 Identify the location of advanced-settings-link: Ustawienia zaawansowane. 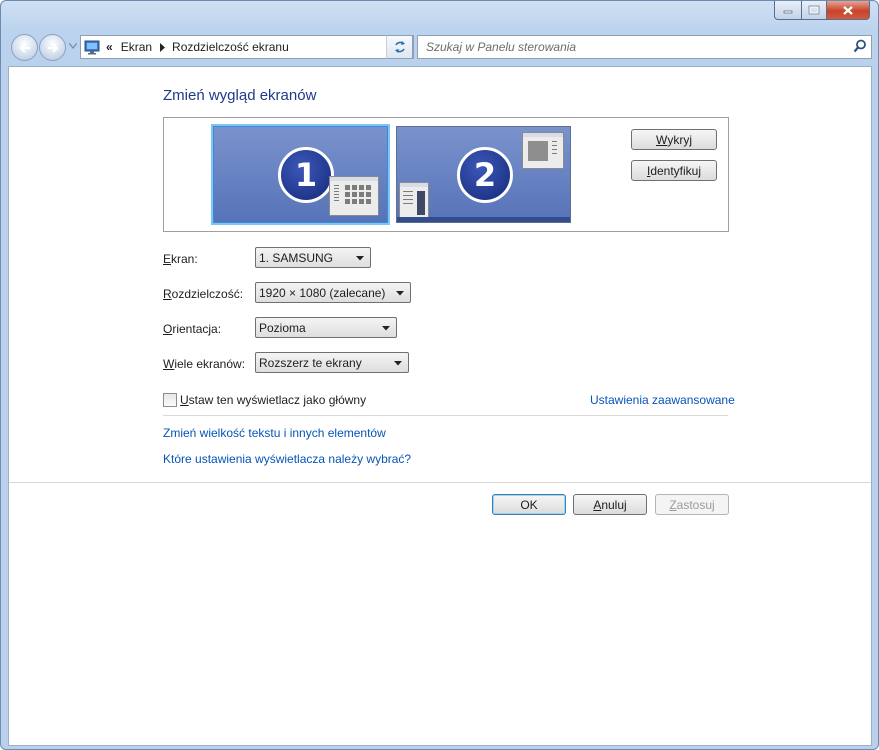
(662, 400).